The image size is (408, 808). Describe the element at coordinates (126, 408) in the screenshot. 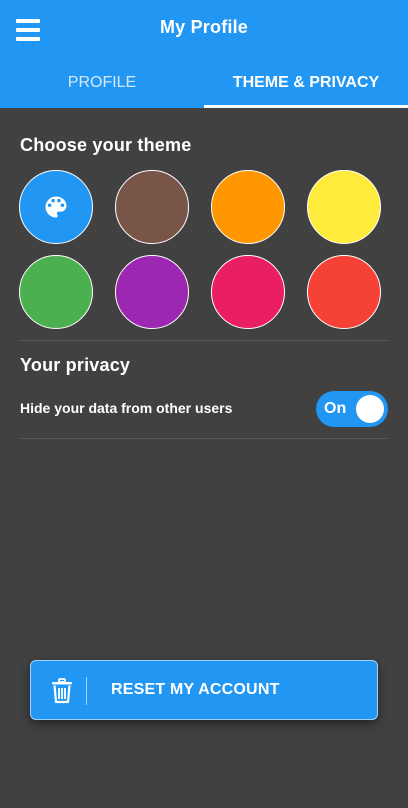

I see `hide-data-label: Hide your data from other users` at that location.